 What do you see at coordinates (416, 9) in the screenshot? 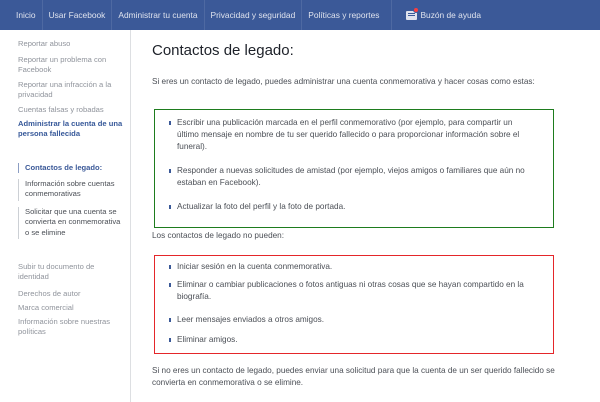
I see `notification-badge` at bounding box center [416, 9].